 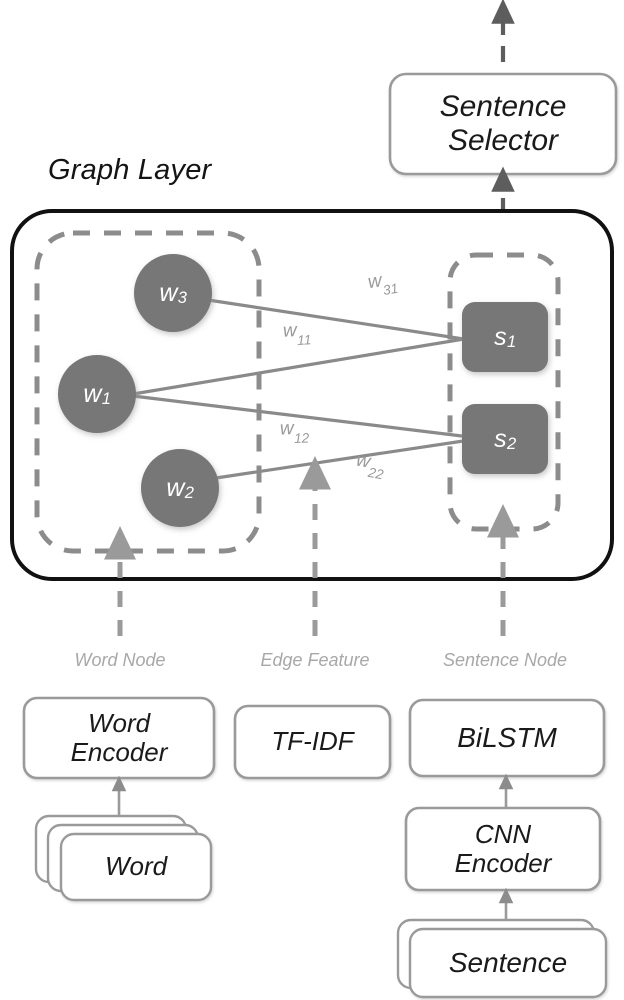 What do you see at coordinates (119, 738) in the screenshot?
I see `word-encoder-box` at bounding box center [119, 738].